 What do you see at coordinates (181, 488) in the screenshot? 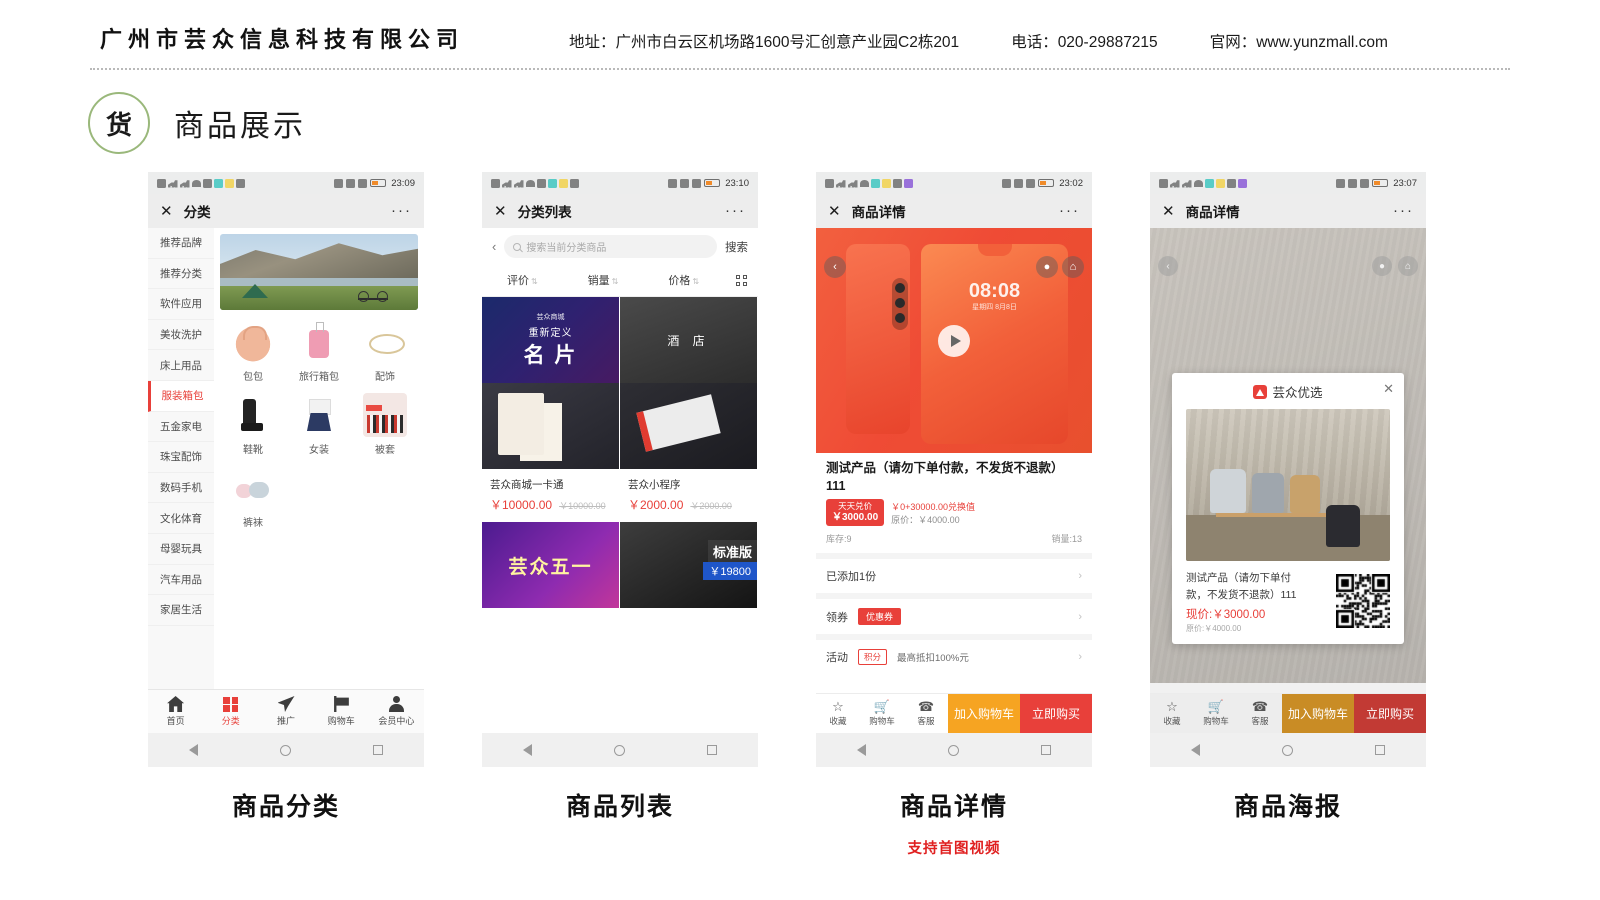
I see `sidebar-item-8: 数码手机` at bounding box center [181, 488].